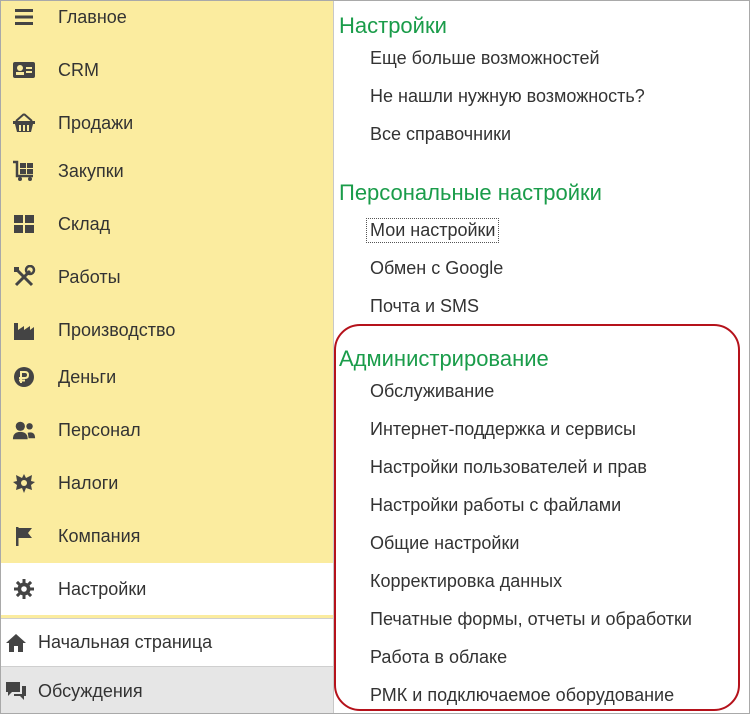  What do you see at coordinates (84, 223) in the screenshot?
I see `sidebar-item-label: Склад` at bounding box center [84, 223].